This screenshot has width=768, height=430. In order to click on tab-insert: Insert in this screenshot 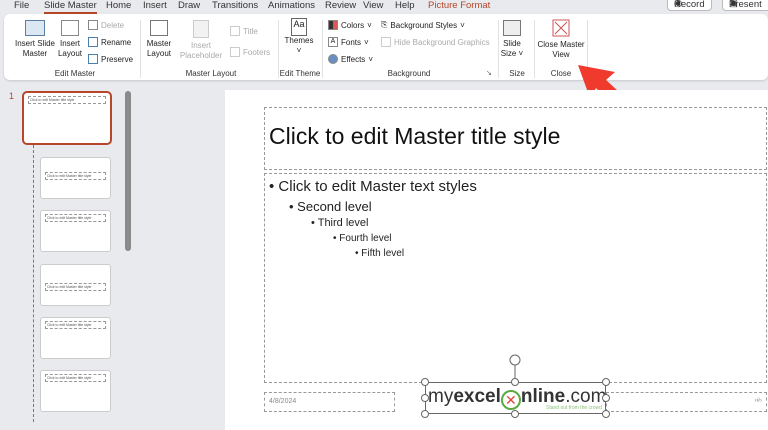, I will do `click(155, 5)`.